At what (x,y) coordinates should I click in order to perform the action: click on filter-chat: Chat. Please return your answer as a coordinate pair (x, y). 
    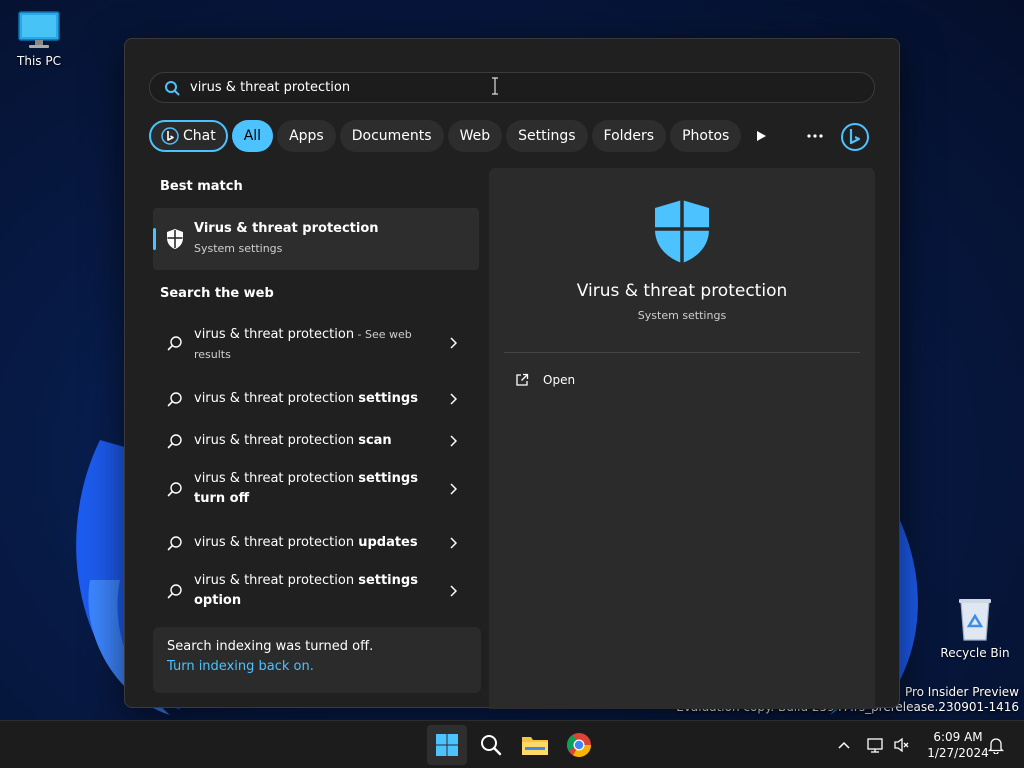
    Looking at the image, I should click on (188, 136).